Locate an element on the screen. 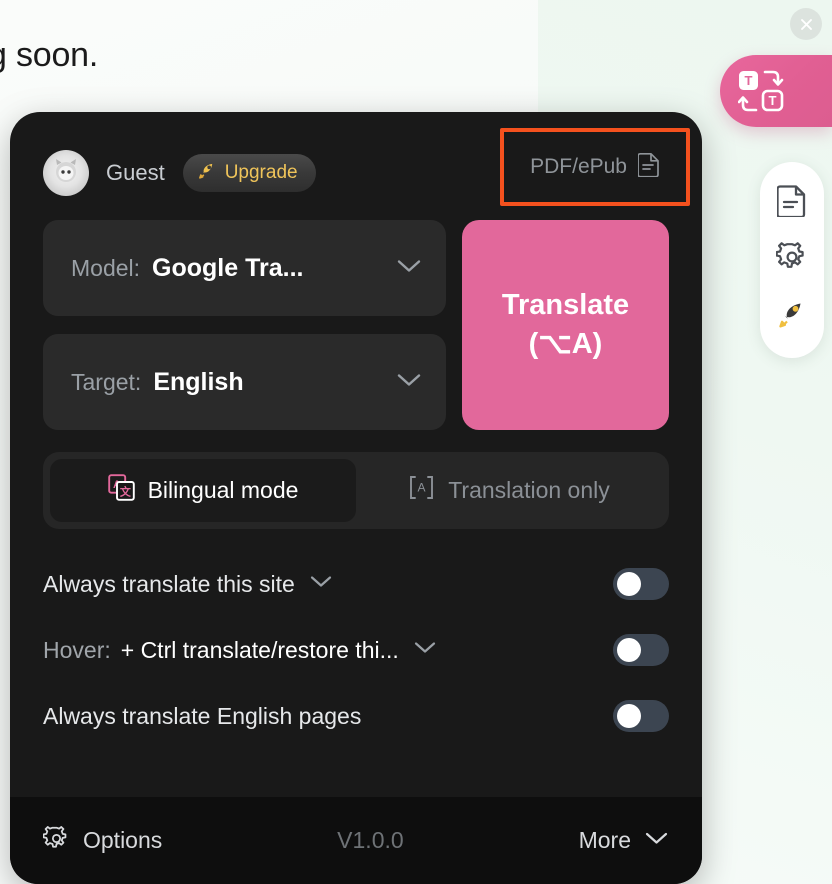 The width and height of the screenshot is (832, 884). side-toolbar-item-document is located at coordinates (792, 203).